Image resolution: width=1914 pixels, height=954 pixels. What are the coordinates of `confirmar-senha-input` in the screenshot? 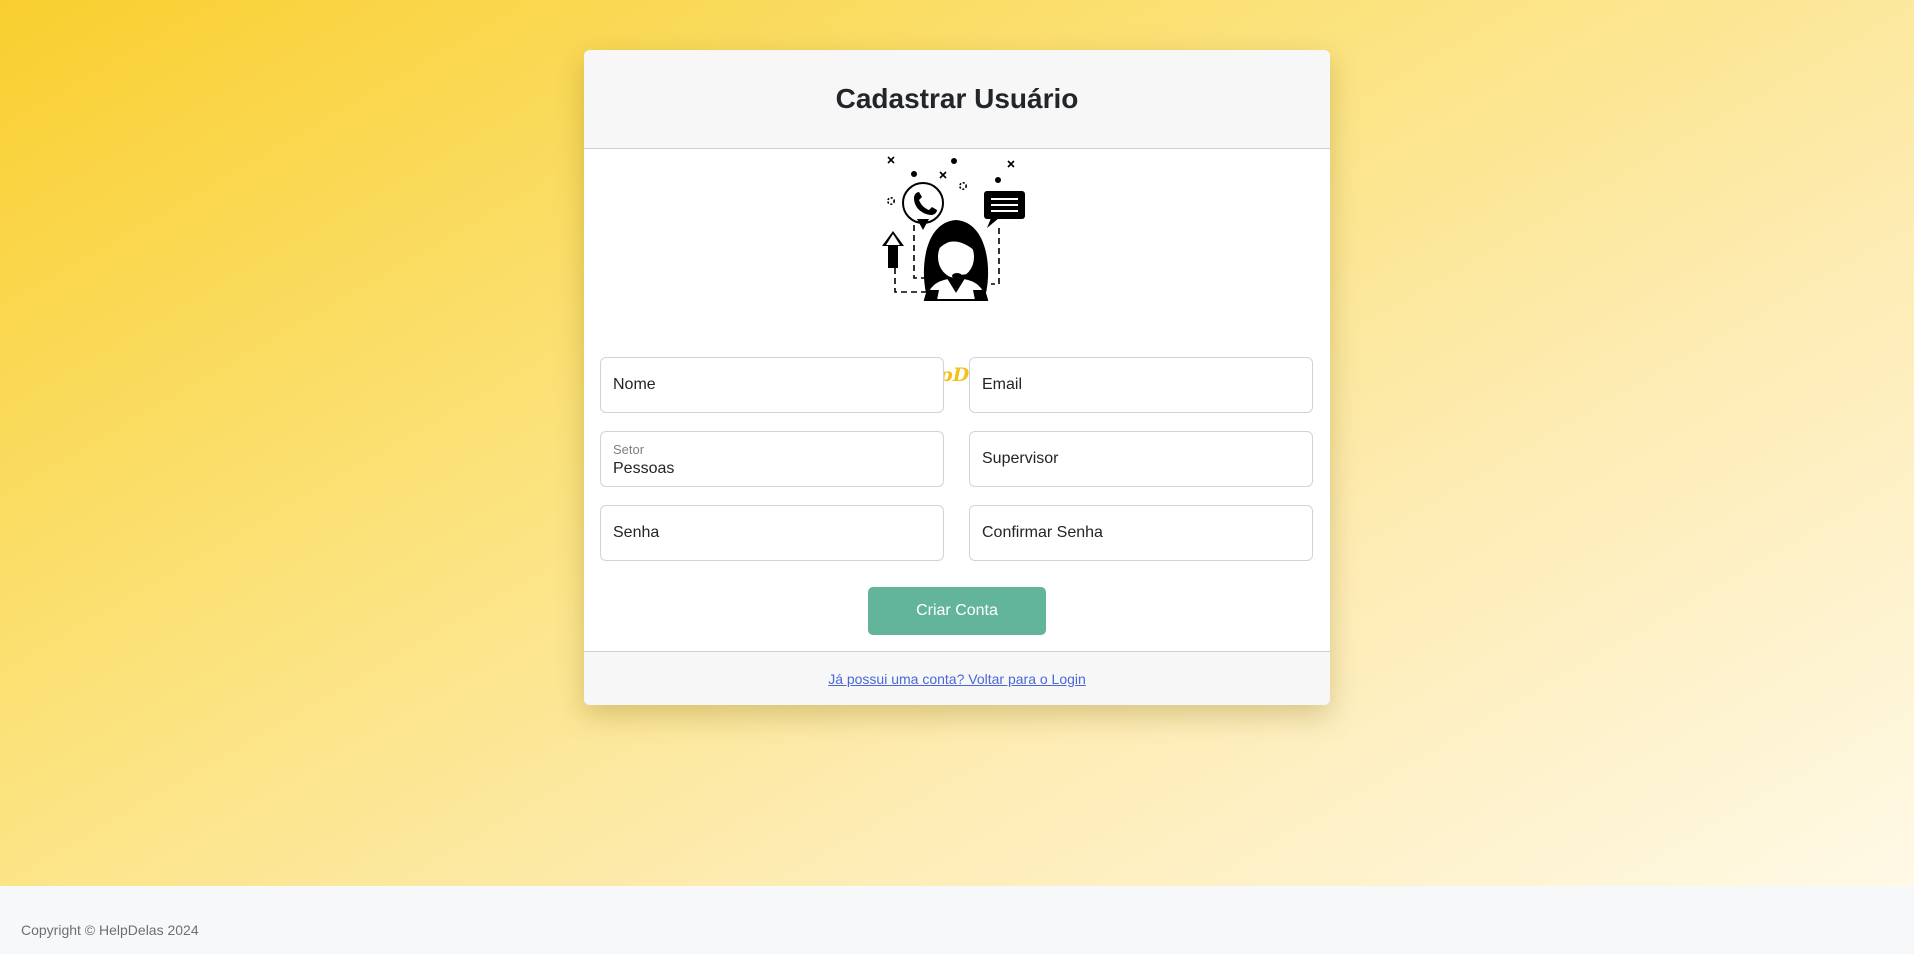 It's located at (1141, 533).